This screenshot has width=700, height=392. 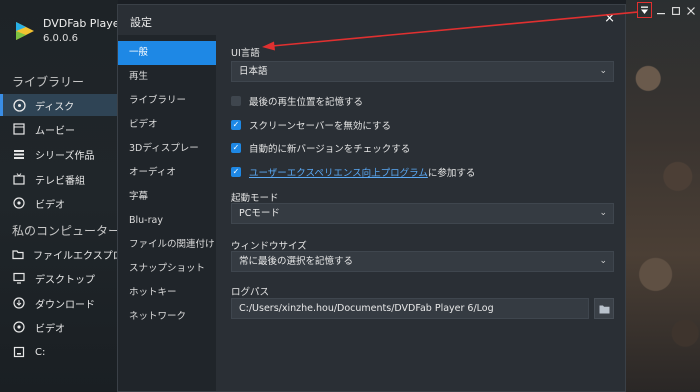 What do you see at coordinates (245, 53) in the screenshot?
I see `ui-language-label: UI言語` at bounding box center [245, 53].